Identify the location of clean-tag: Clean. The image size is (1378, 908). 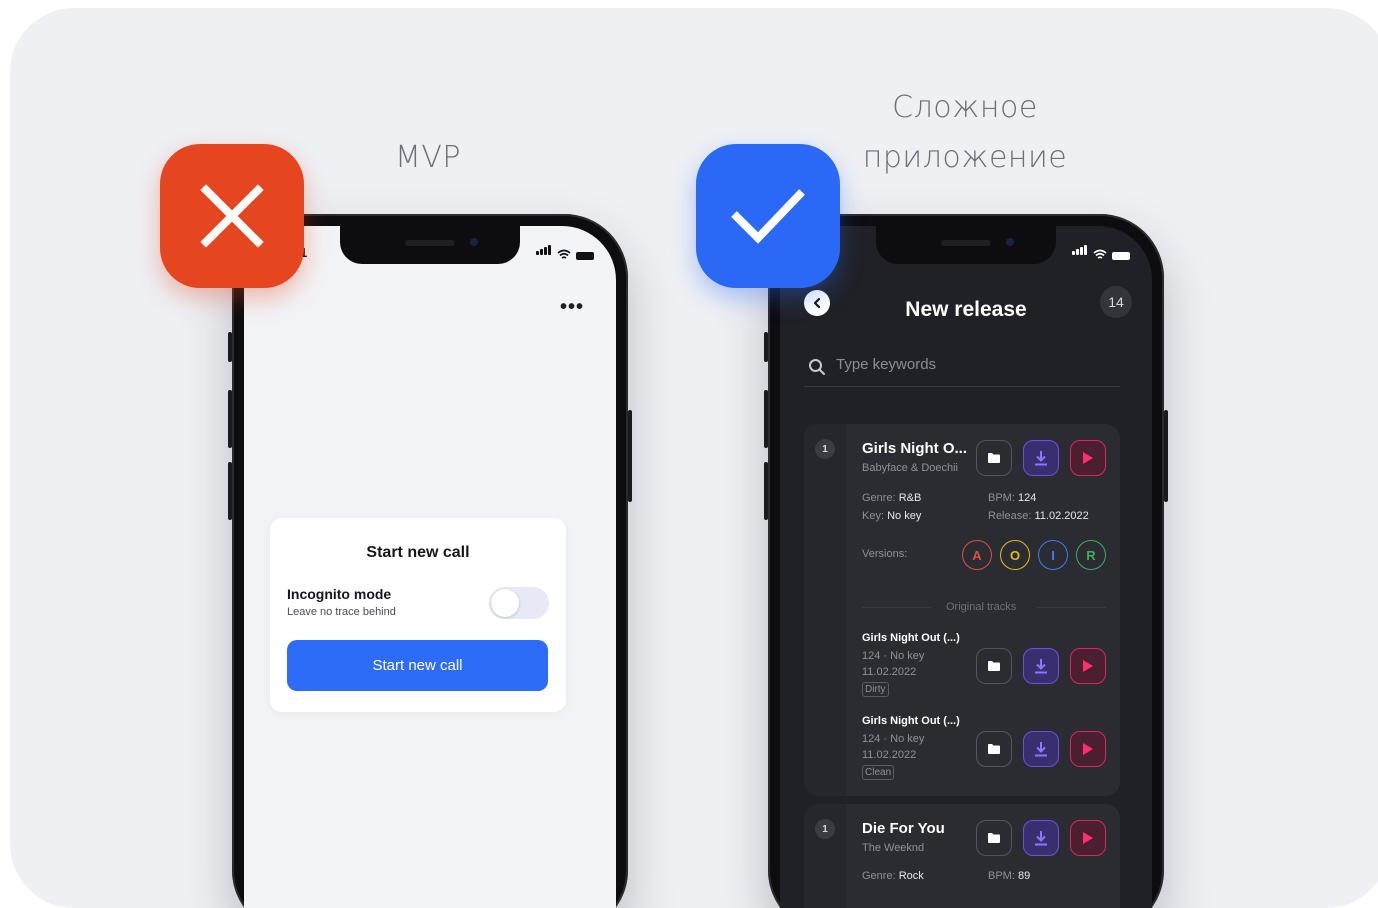
(878, 772).